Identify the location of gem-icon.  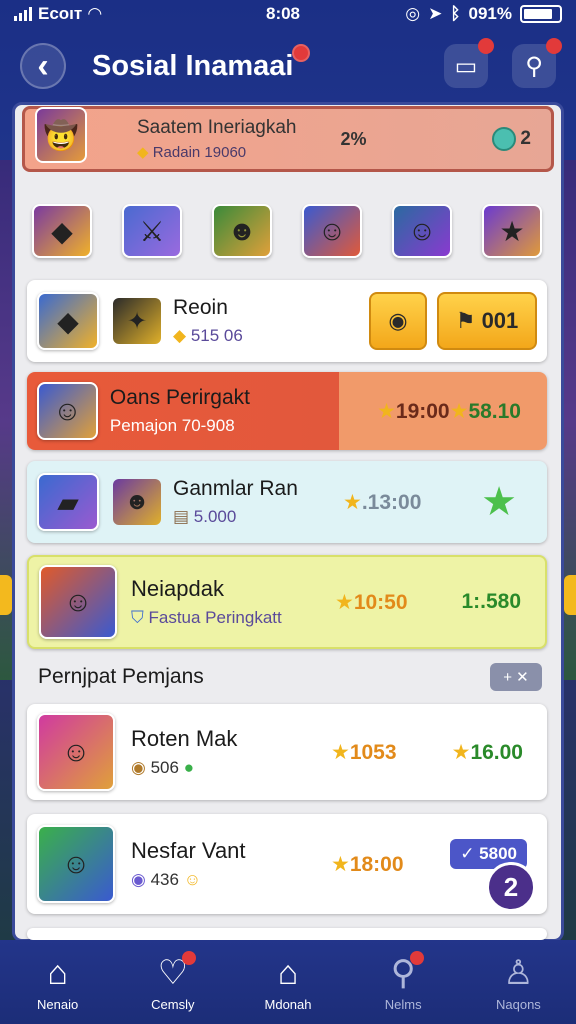
(504, 139).